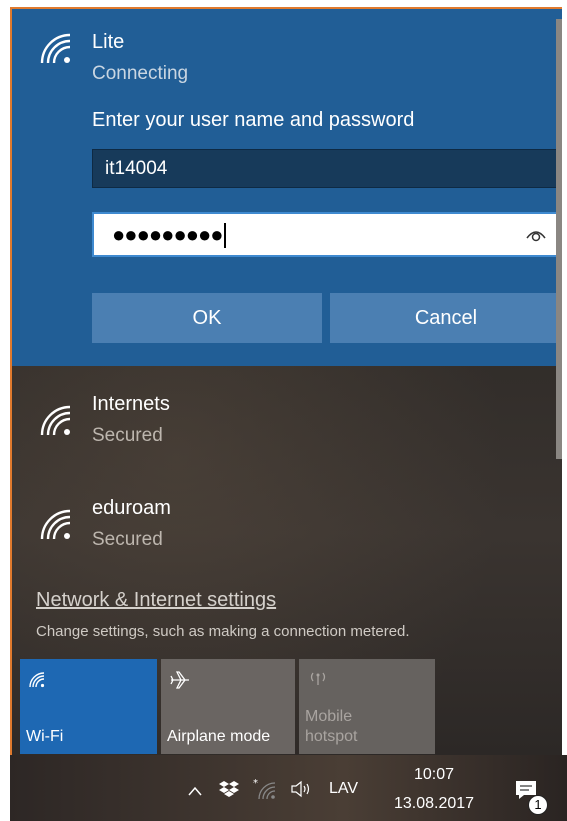 Image resolution: width=567 pixels, height=821 pixels. Describe the element at coordinates (446, 318) in the screenshot. I see `cancel-button: Cancel` at that location.